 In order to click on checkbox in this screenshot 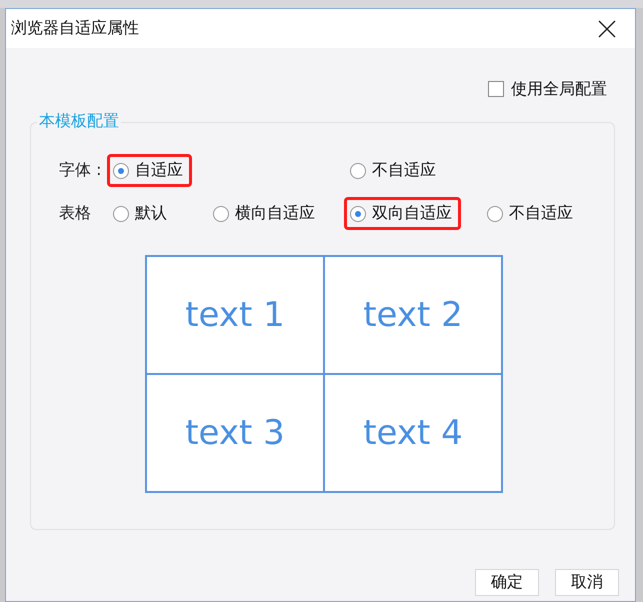, I will do `click(496, 89)`.